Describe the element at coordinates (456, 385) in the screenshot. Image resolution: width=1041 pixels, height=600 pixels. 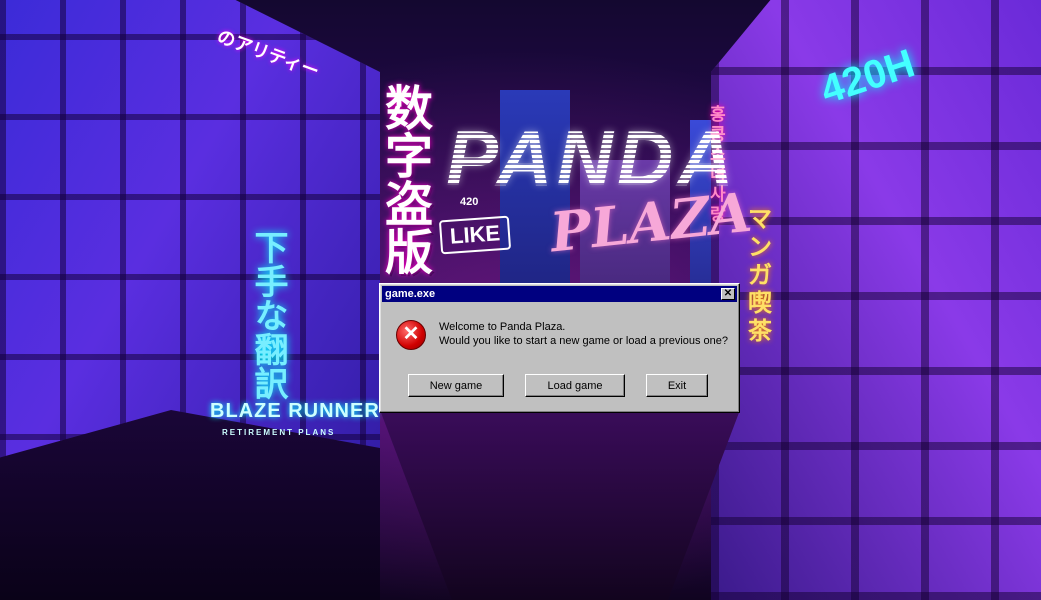
I see `new-game-button: New game` at that location.